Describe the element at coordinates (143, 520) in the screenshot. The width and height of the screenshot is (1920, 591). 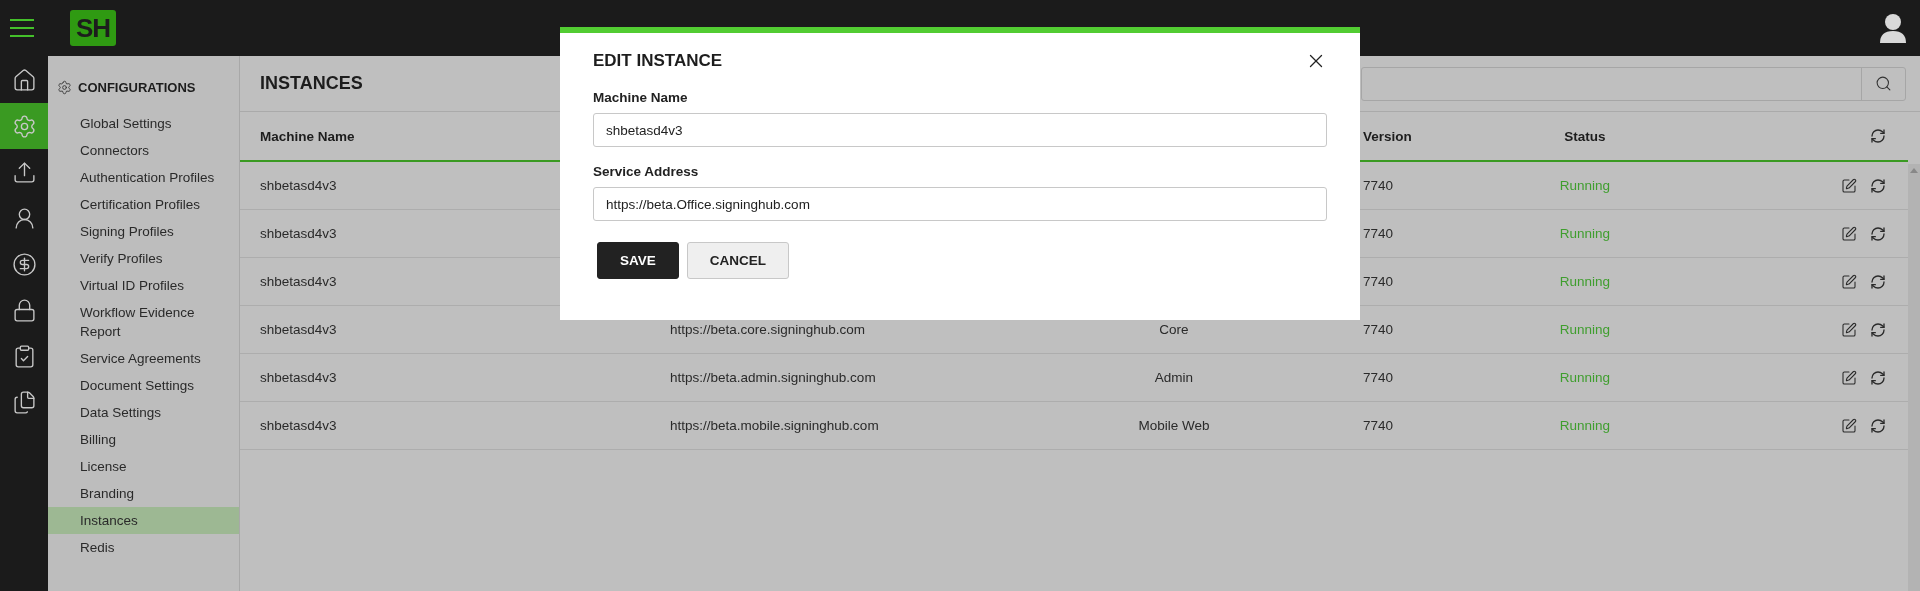
I see `sidebar-item: Instances` at that location.